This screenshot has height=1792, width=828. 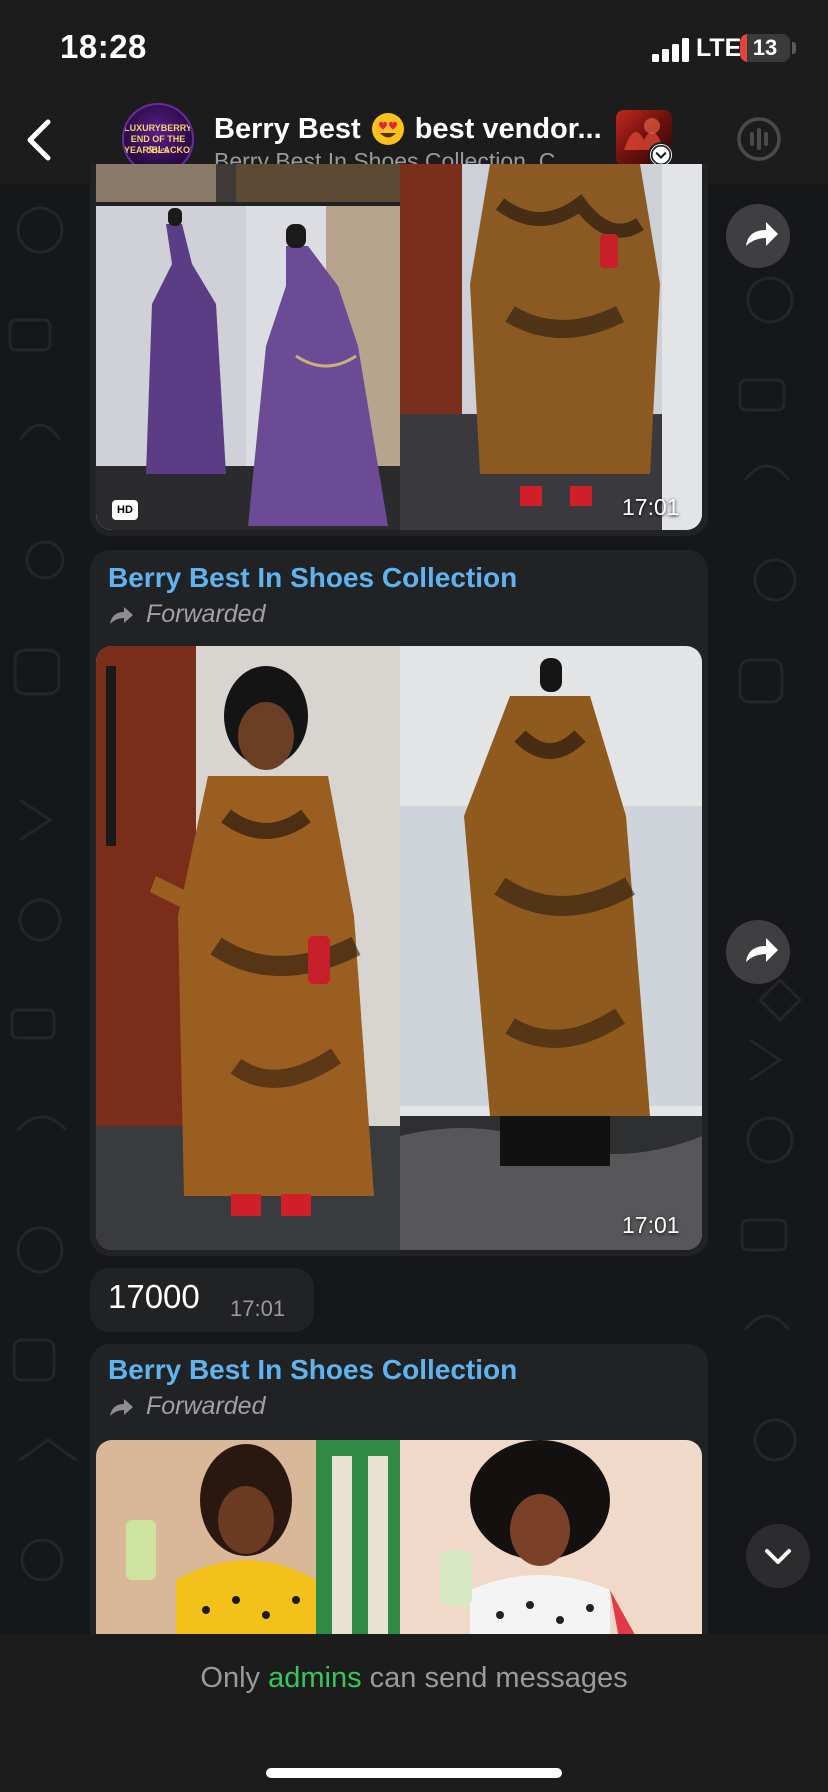 I want to click on scroll-to-bottom-button, so click(x=778, y=1556).